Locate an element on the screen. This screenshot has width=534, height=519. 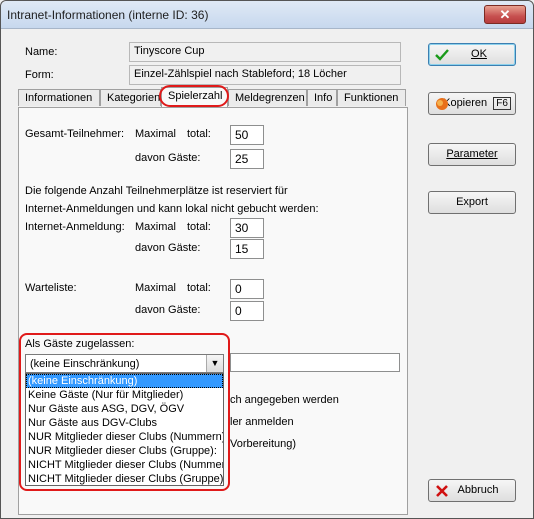
copy-icon is located at coordinates (442, 104).